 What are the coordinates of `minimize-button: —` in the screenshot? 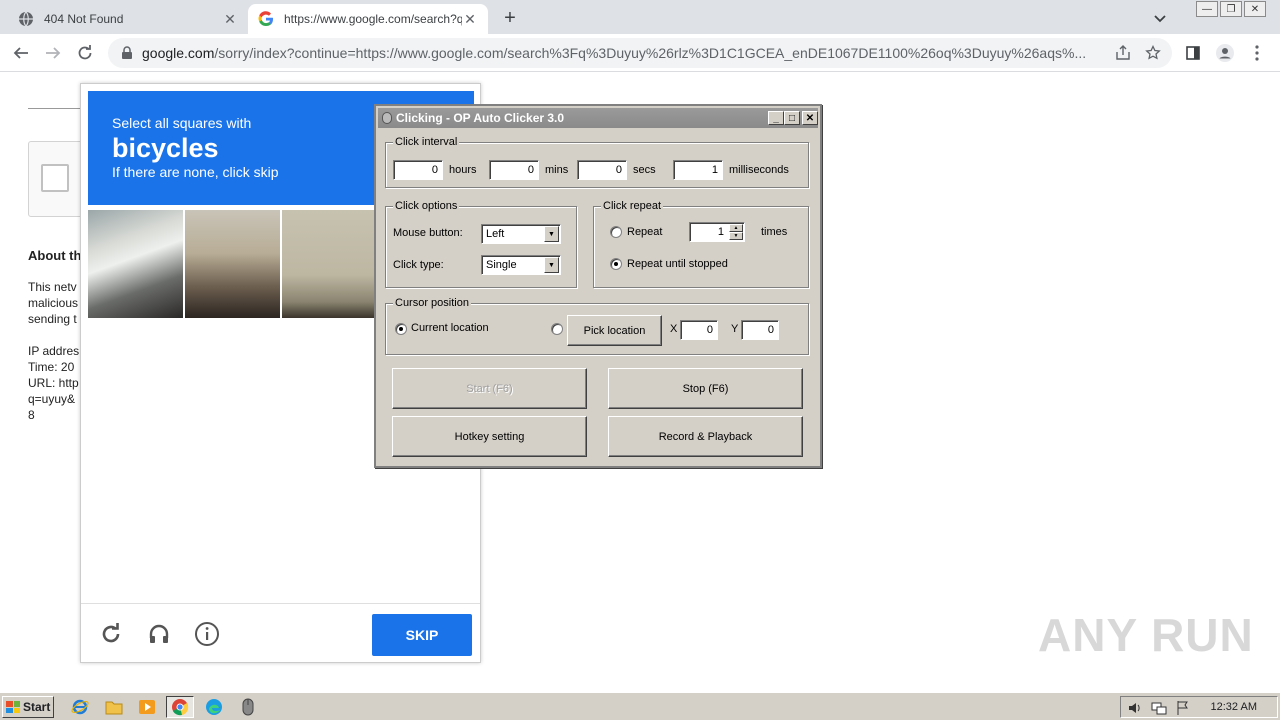 It's located at (1207, 9).